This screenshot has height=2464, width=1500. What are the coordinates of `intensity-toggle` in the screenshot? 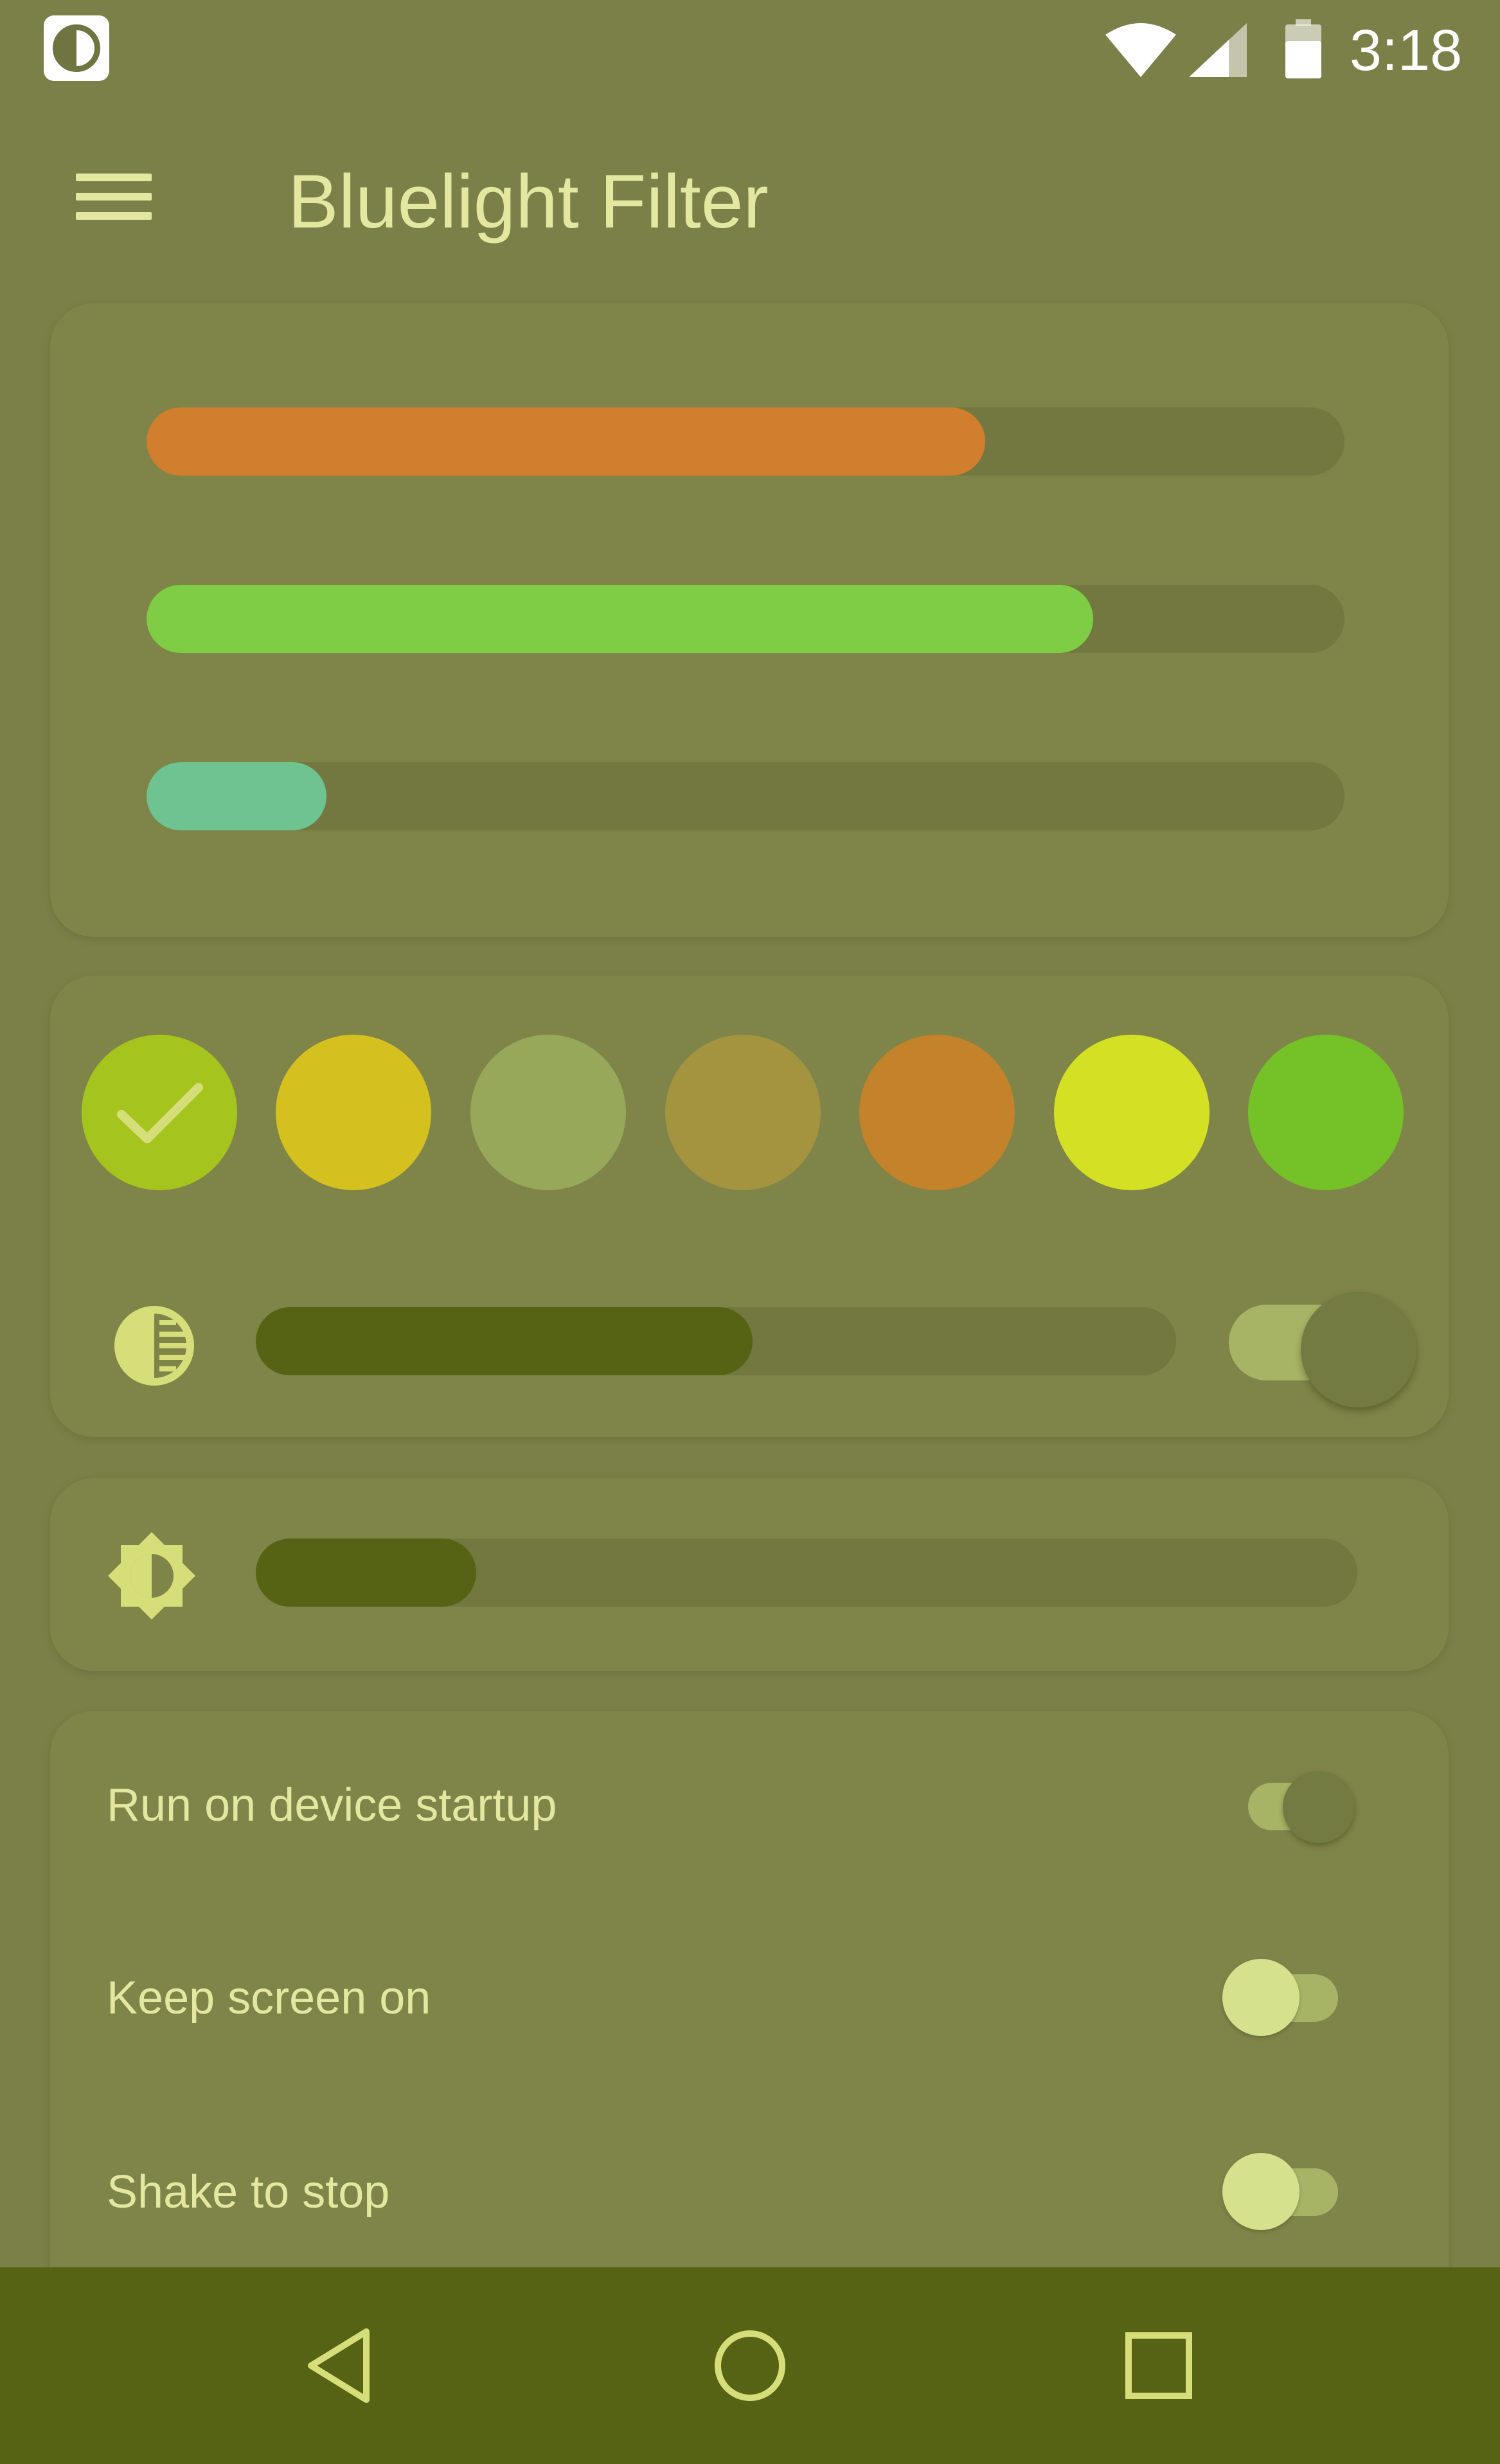 It's located at (1322, 1349).